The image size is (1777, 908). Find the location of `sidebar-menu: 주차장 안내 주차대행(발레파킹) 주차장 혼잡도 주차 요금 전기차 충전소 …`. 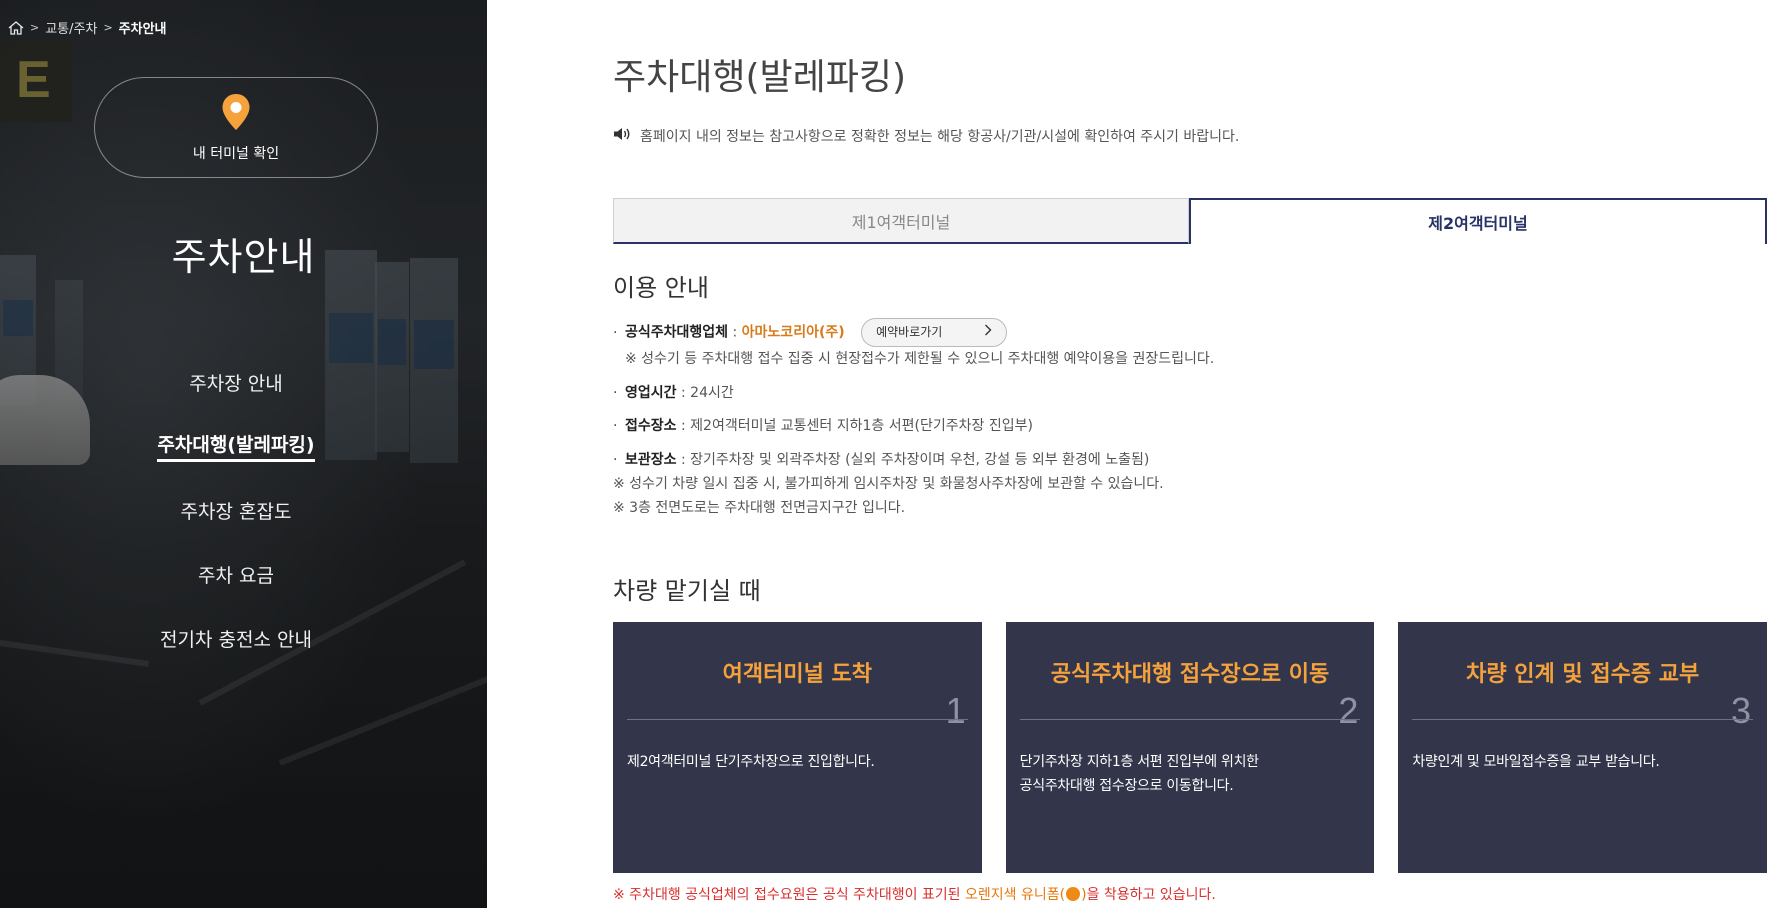

sidebar-menu: 주차장 안내 주차대행(발레파킹) 주차장 혼잡도 주차 요금 전기차 충전소 … is located at coordinates (236, 510).